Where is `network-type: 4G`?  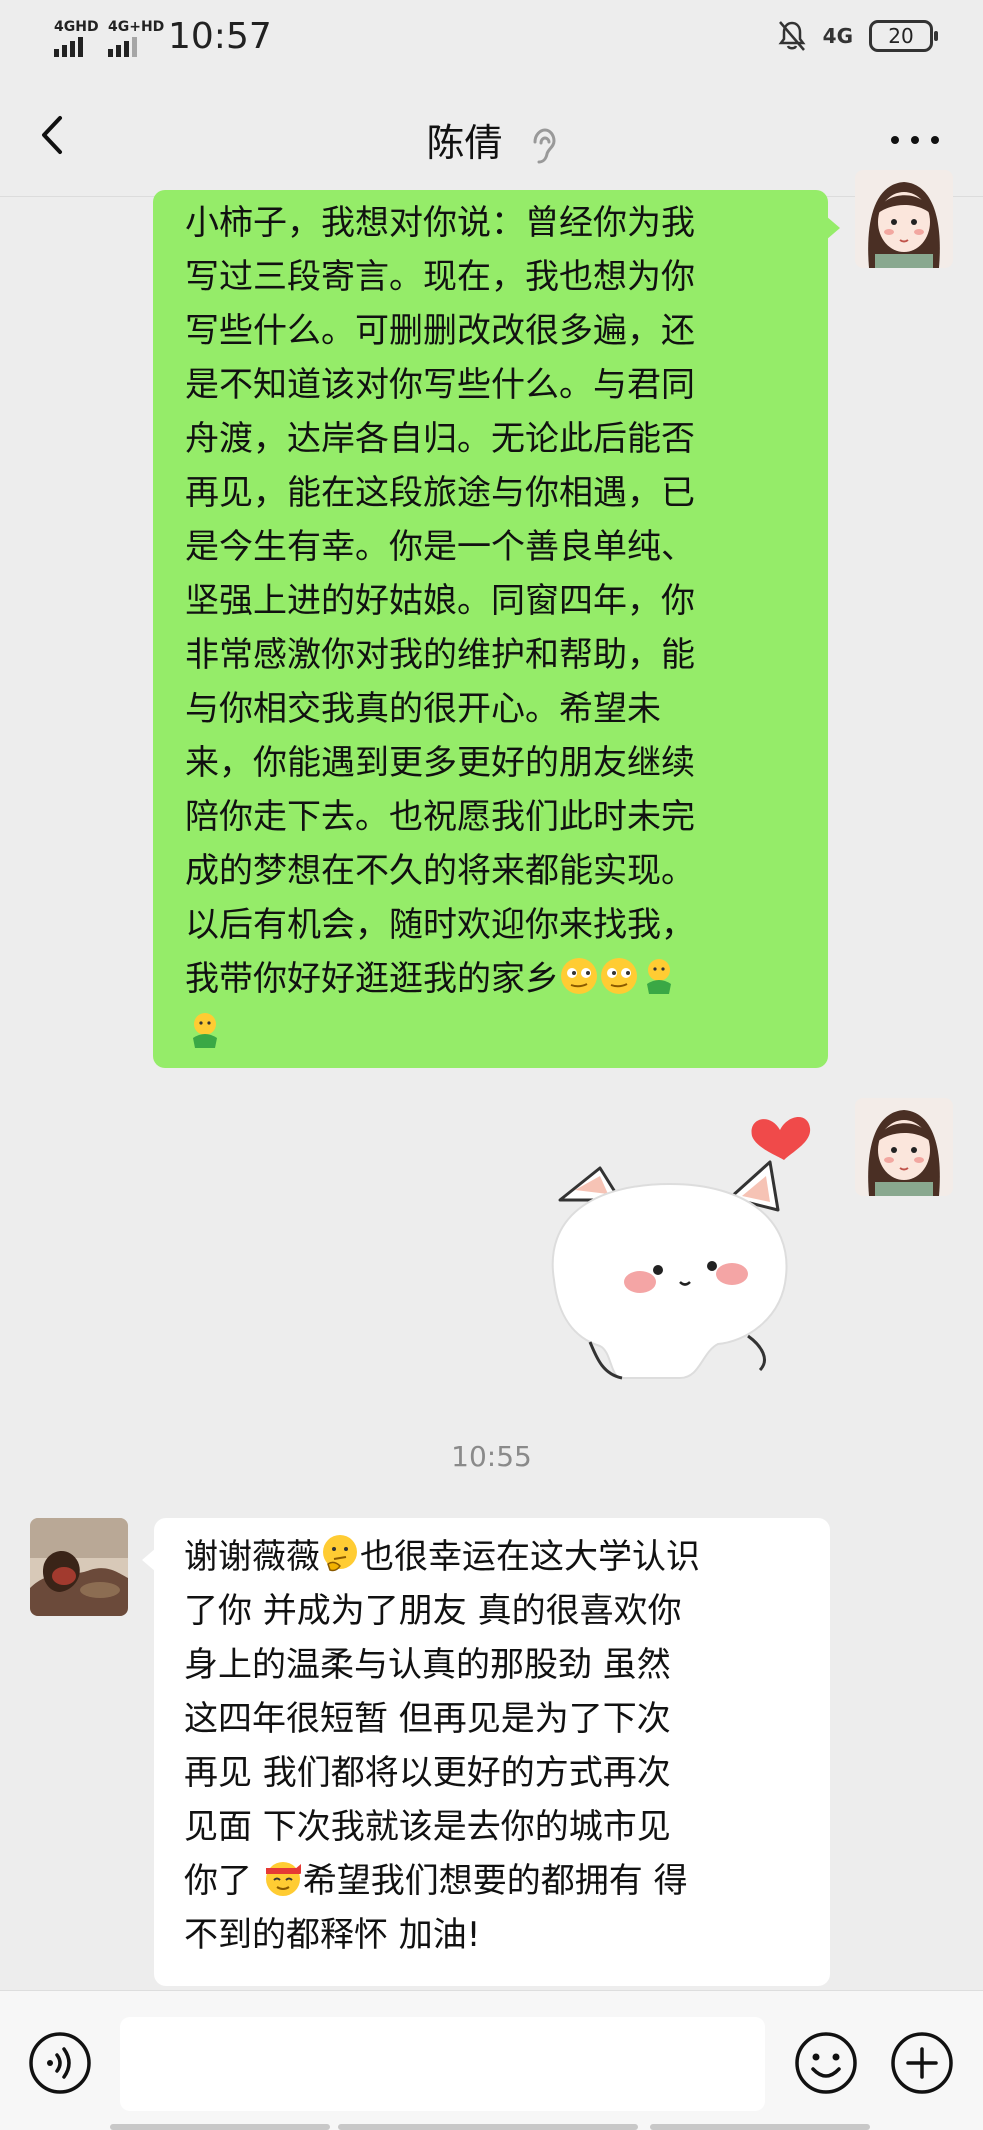
network-type: 4G is located at coordinates (837, 36).